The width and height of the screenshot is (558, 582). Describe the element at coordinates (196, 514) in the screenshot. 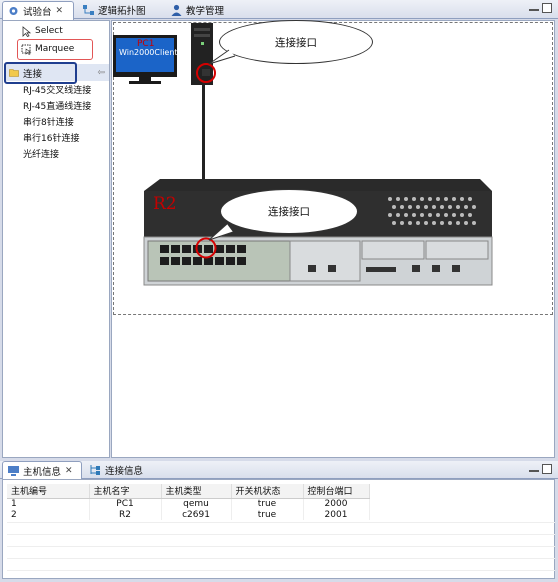

I see `cell-host-type: c2691` at that location.